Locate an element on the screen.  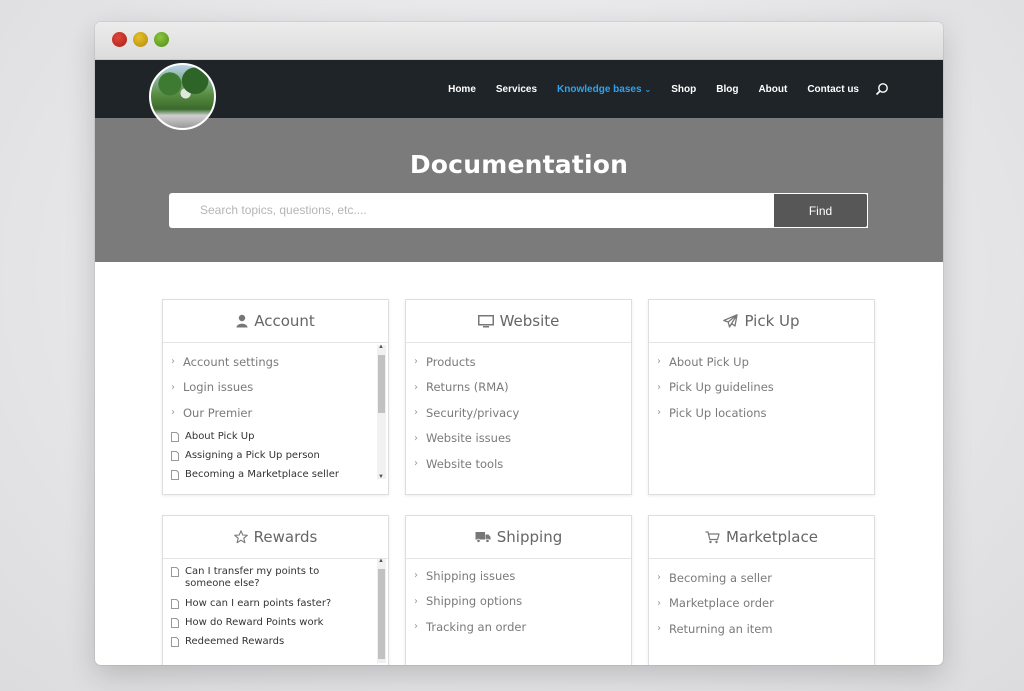
nav-home: Home is located at coordinates (462, 89).